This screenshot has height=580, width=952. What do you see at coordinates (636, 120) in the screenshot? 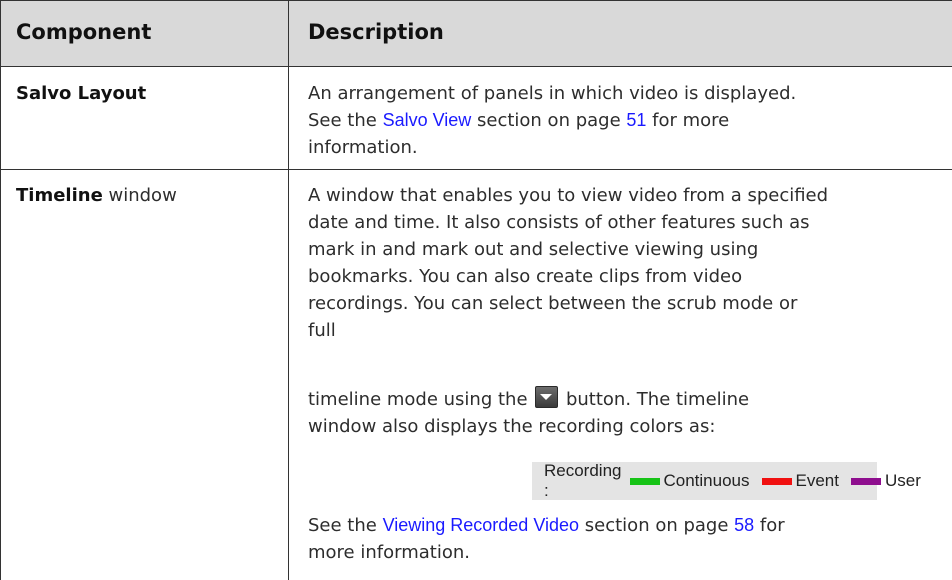
I see `page-51-link: 51` at bounding box center [636, 120].